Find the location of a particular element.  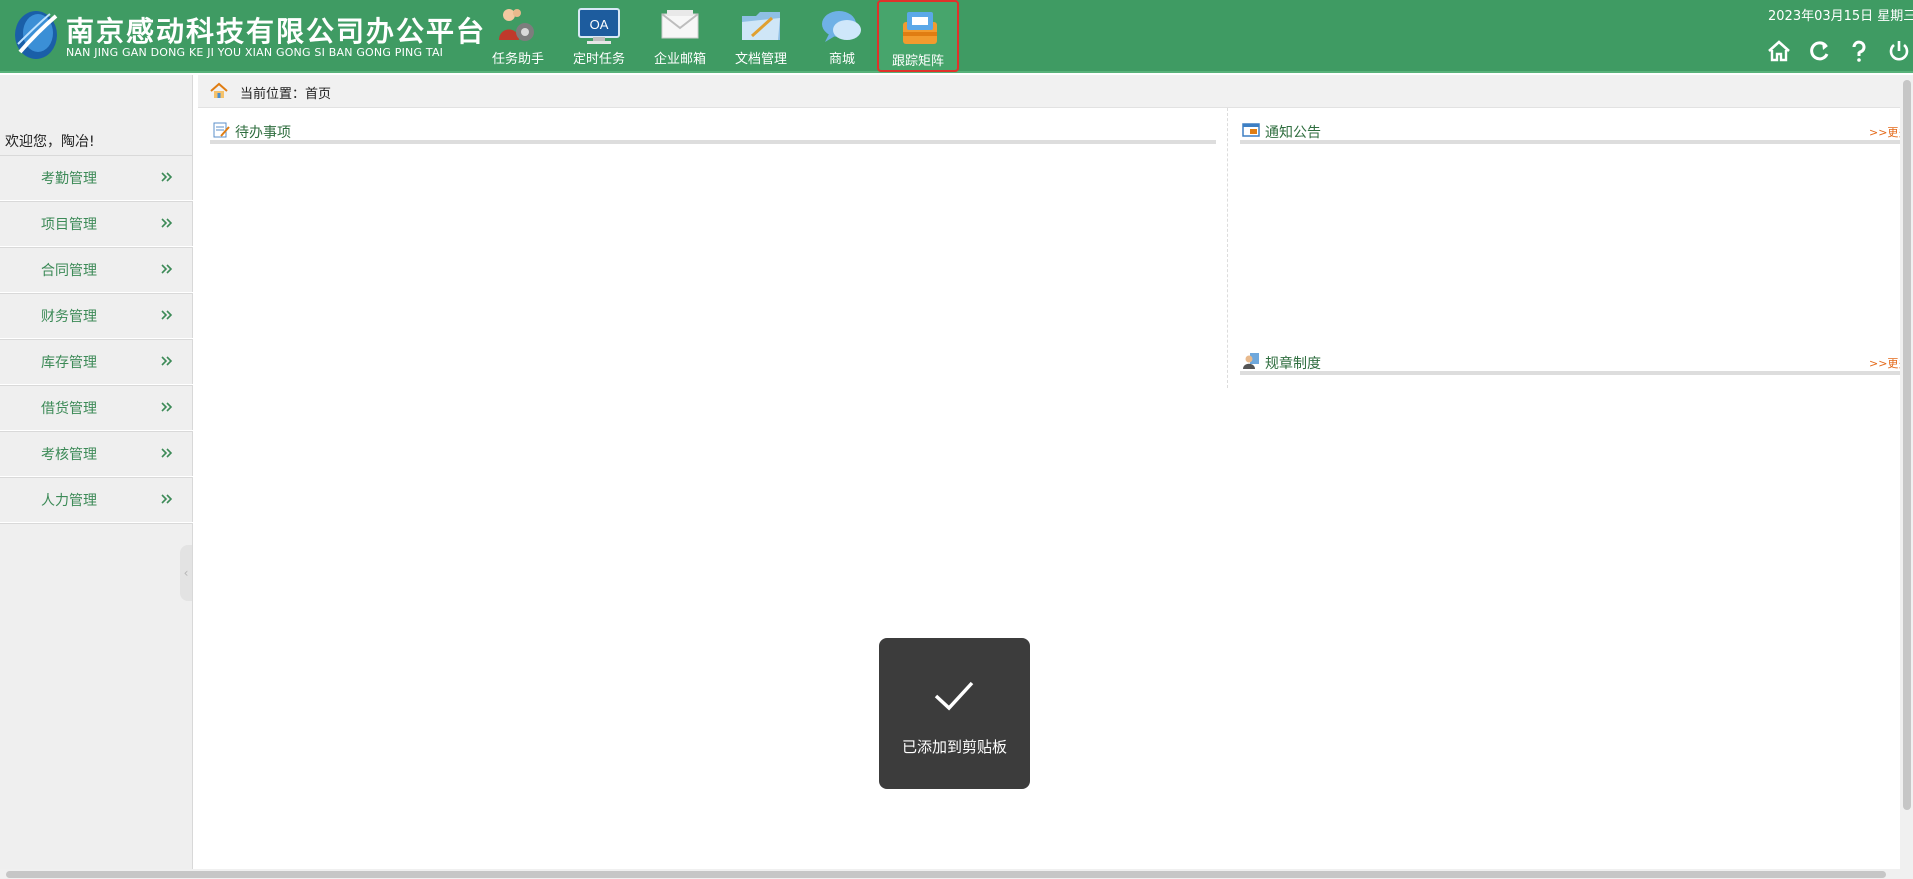

help-icon is located at coordinates (1859, 51).